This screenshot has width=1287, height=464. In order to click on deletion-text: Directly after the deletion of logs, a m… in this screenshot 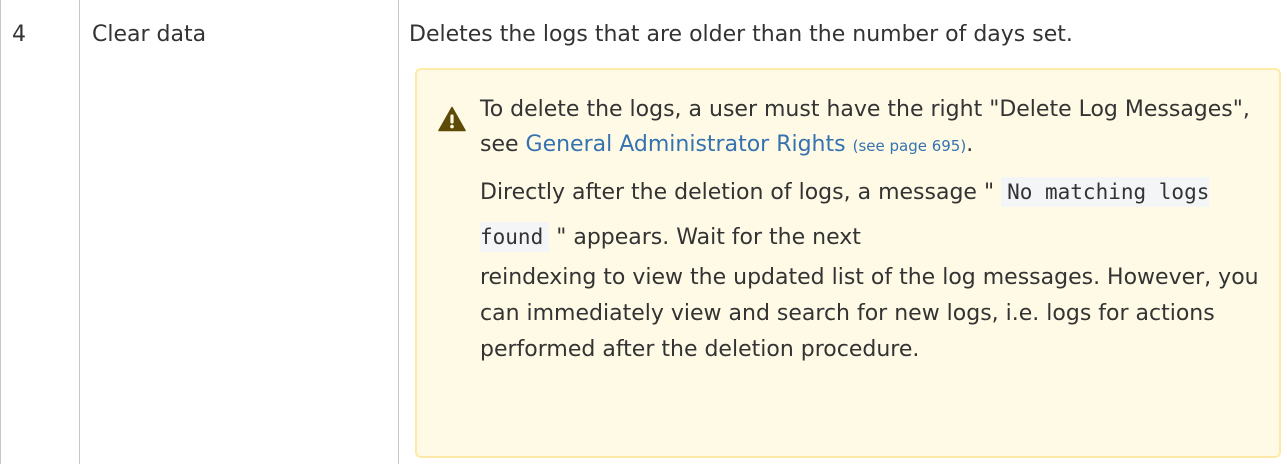, I will do `click(737, 192)`.